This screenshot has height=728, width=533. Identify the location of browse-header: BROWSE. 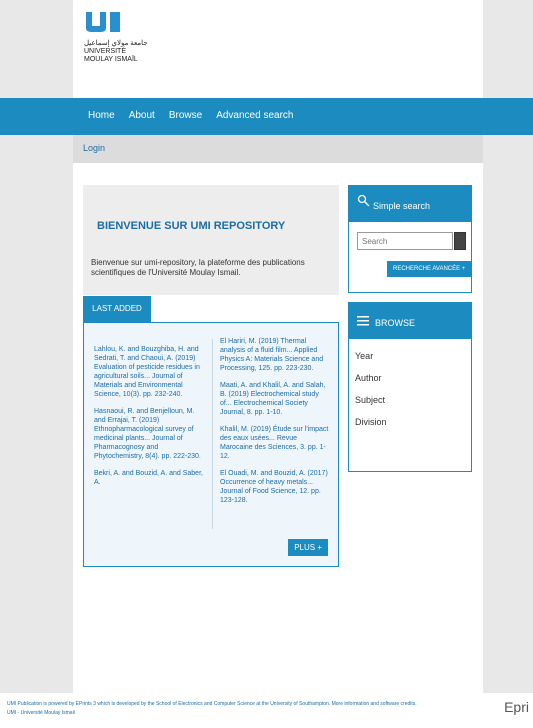
(410, 321).